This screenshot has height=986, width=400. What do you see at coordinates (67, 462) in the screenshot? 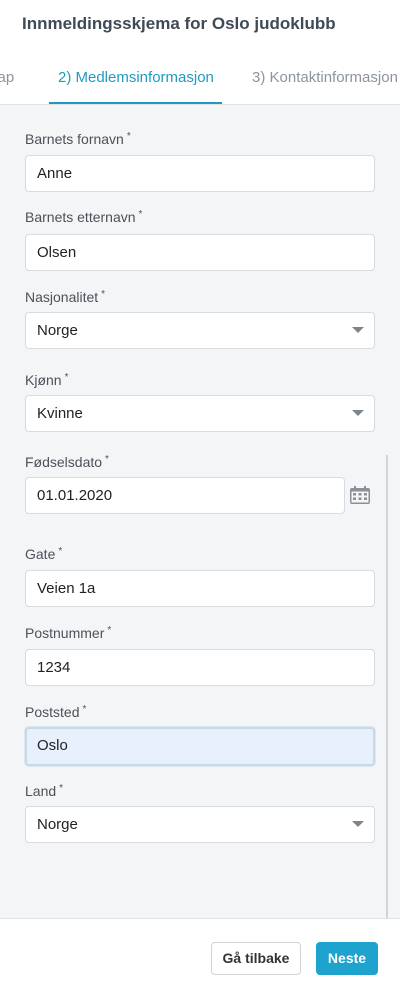
I see `birthdate-label: Fødselsdato *` at bounding box center [67, 462].